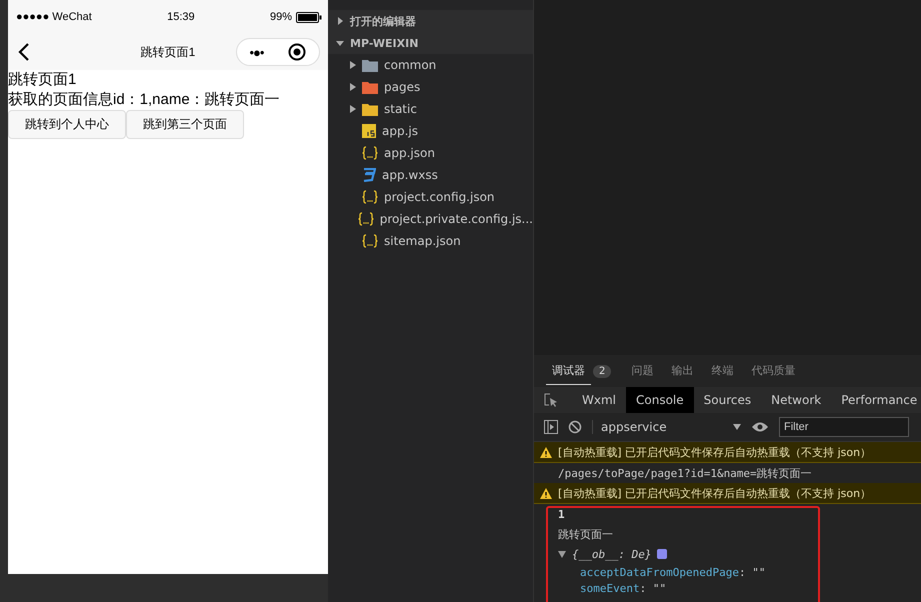 The image size is (921, 602). I want to click on file-name: pages, so click(402, 87).